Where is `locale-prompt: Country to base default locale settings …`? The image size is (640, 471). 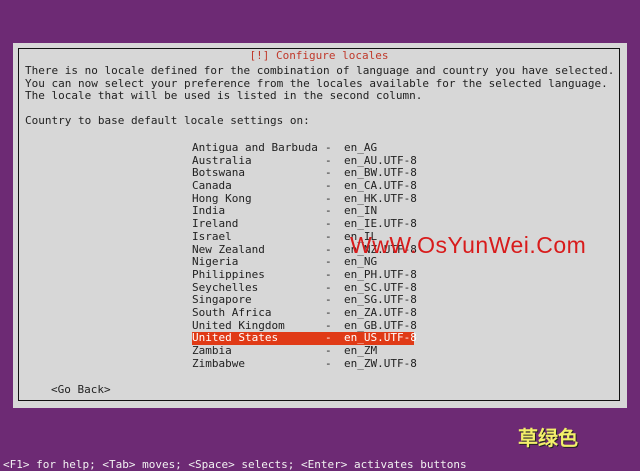 locale-prompt: Country to base default locale settings … is located at coordinates (167, 120).